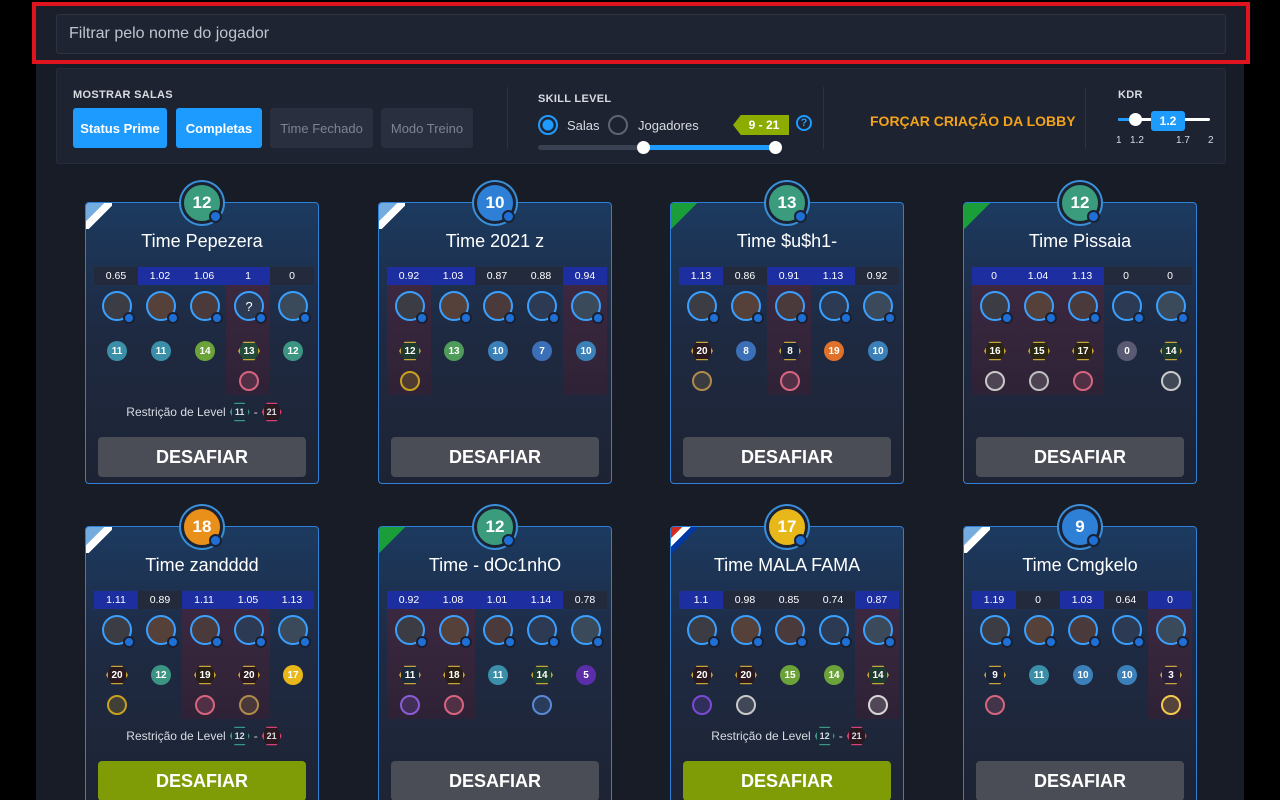 This screenshot has width=1280, height=800. What do you see at coordinates (973, 121) in the screenshot?
I see `force-lobby-button: FORÇAR CRIAÇÃO DA LOBBY` at bounding box center [973, 121].